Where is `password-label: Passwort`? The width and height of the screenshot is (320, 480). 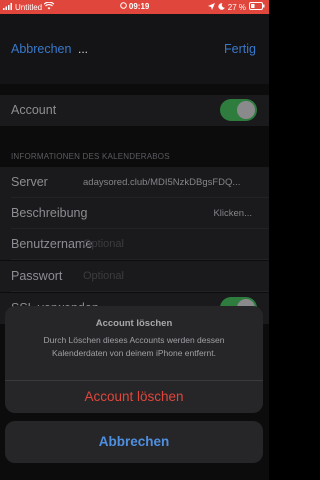 password-label: Passwort is located at coordinates (37, 276).